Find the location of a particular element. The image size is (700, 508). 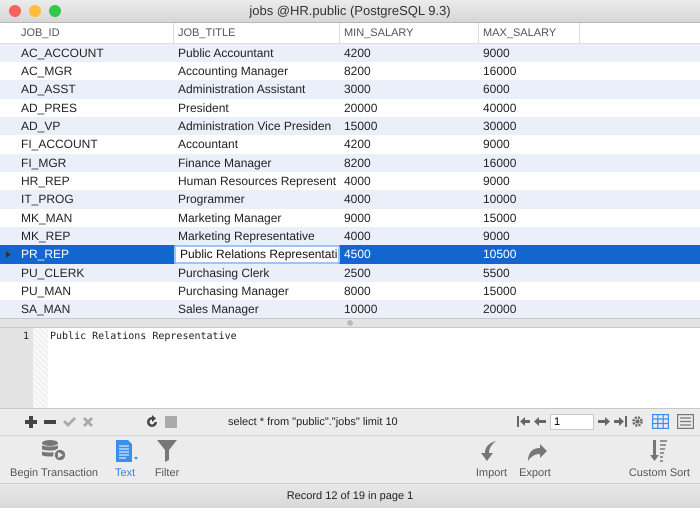

first-page-icon is located at coordinates (523, 422).